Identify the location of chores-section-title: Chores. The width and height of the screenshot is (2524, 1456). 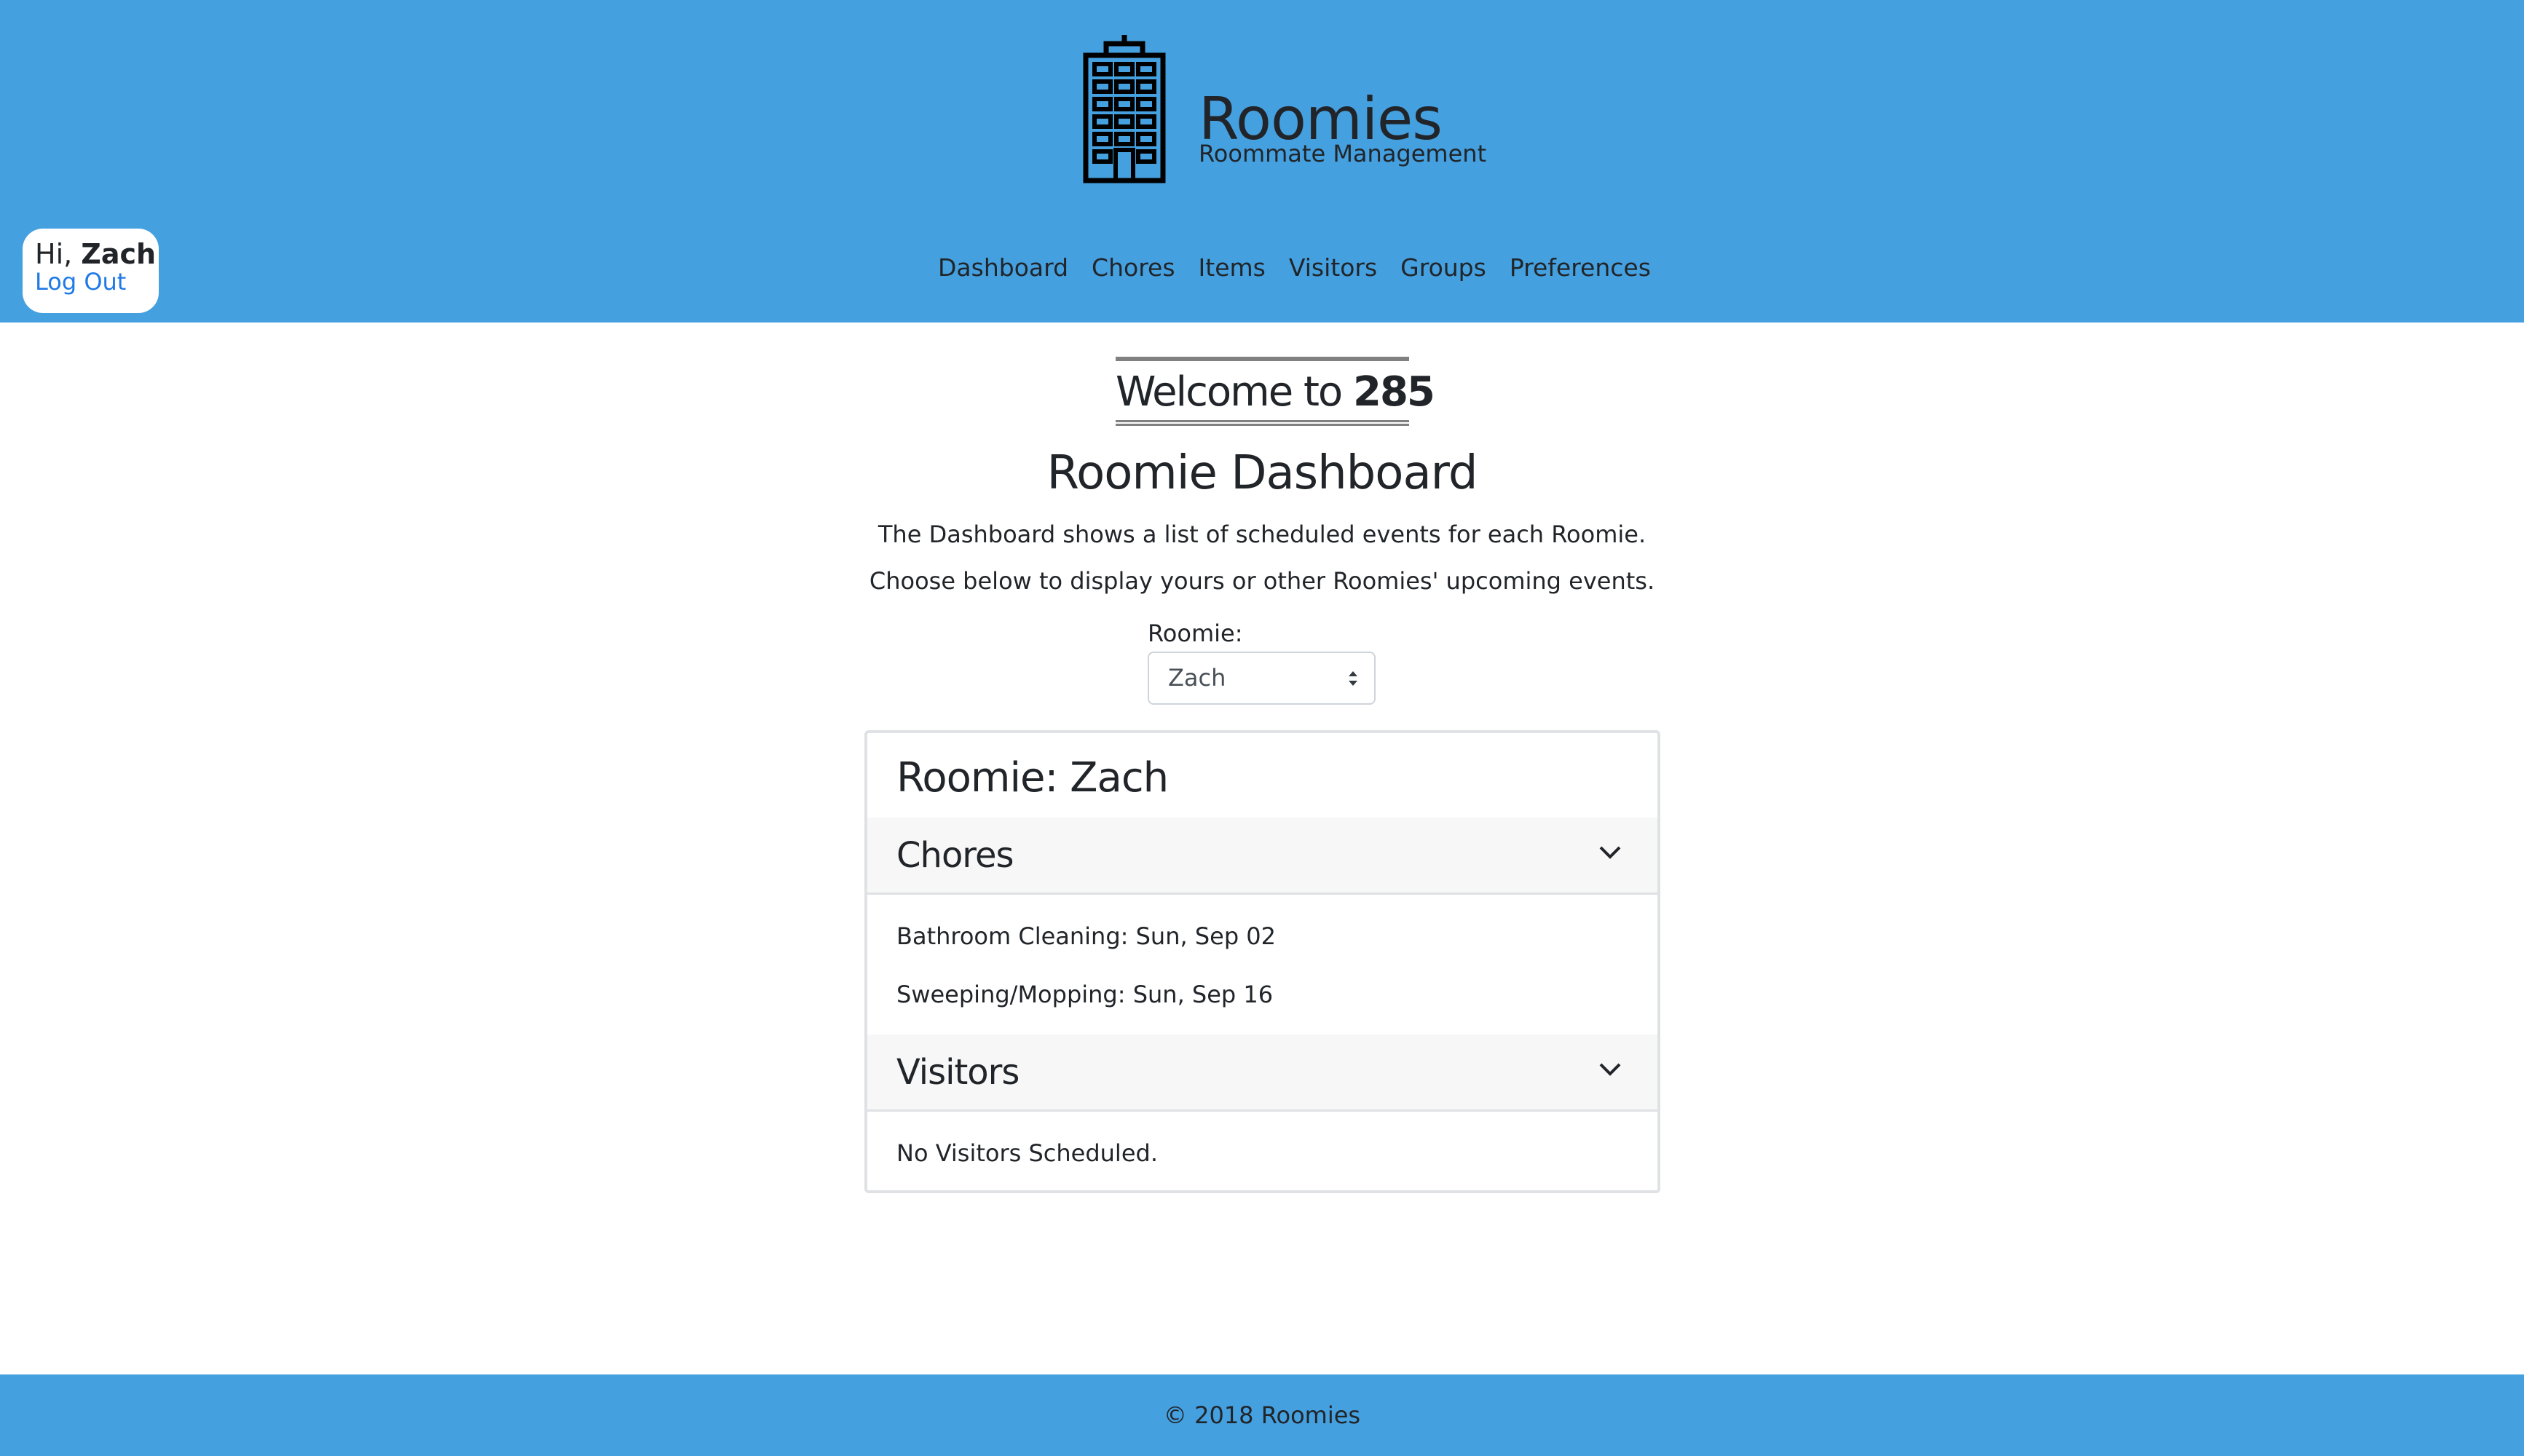
(955, 855).